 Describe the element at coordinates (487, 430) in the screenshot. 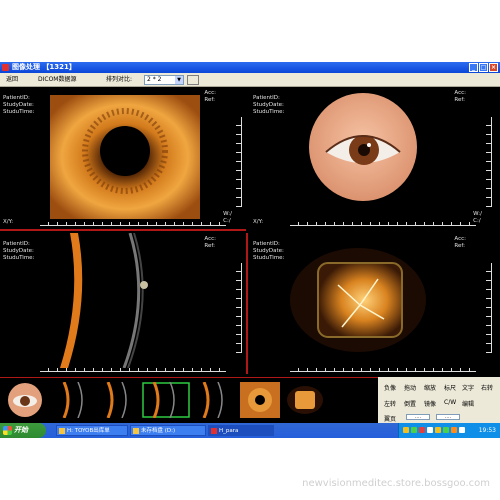

I see `clock: 19:53` at that location.